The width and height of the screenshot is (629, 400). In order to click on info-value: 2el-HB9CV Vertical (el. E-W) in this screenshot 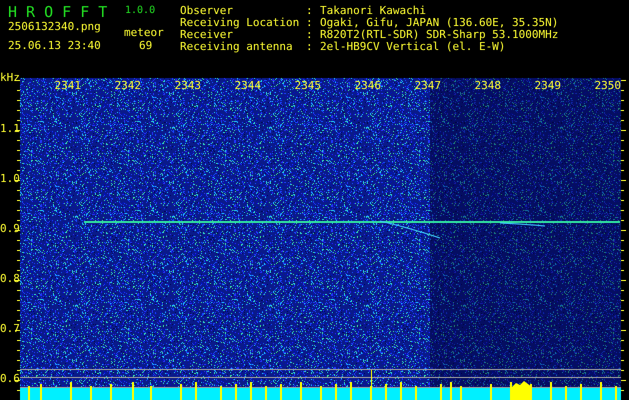, I will do `click(413, 47)`.